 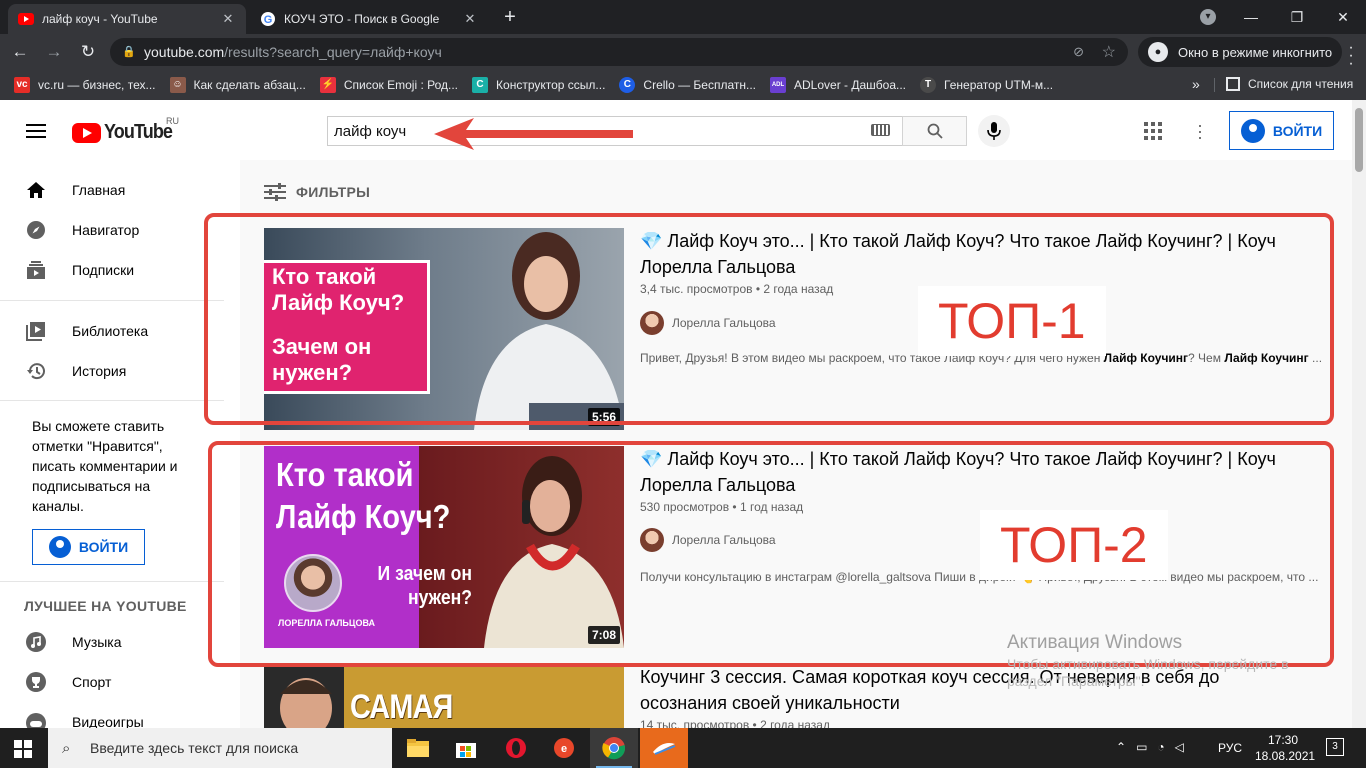 I want to click on url-host: youtube.com, so click(x=184, y=52).